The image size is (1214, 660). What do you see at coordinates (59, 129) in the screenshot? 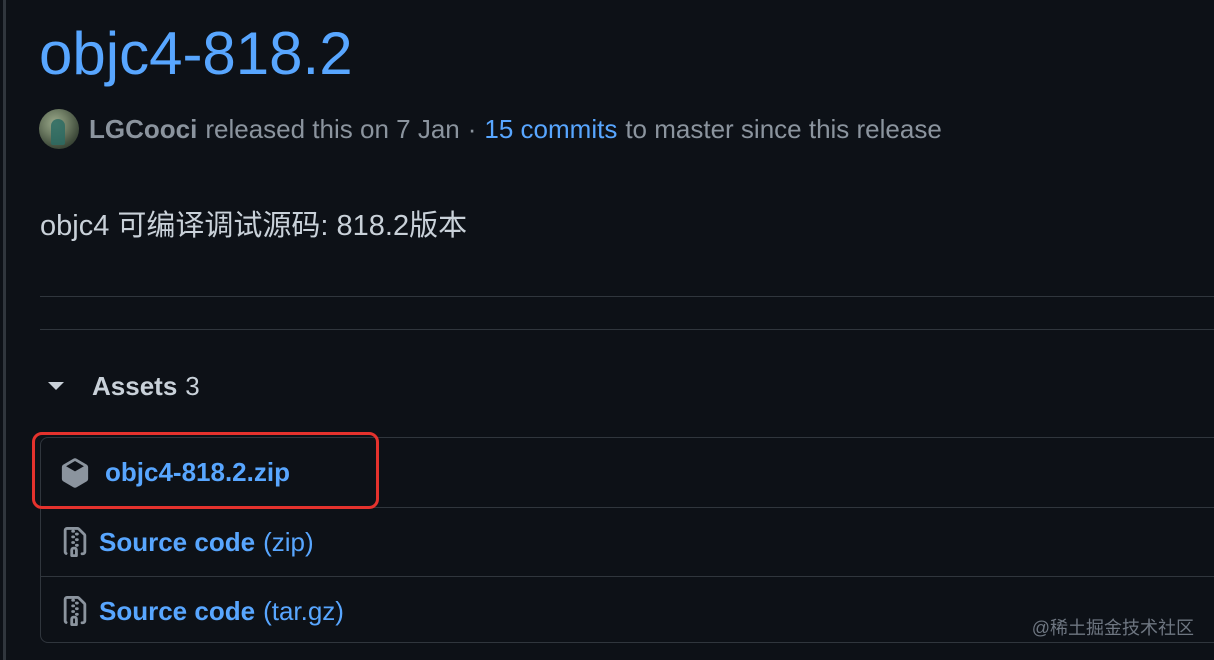
I see `avatar` at bounding box center [59, 129].